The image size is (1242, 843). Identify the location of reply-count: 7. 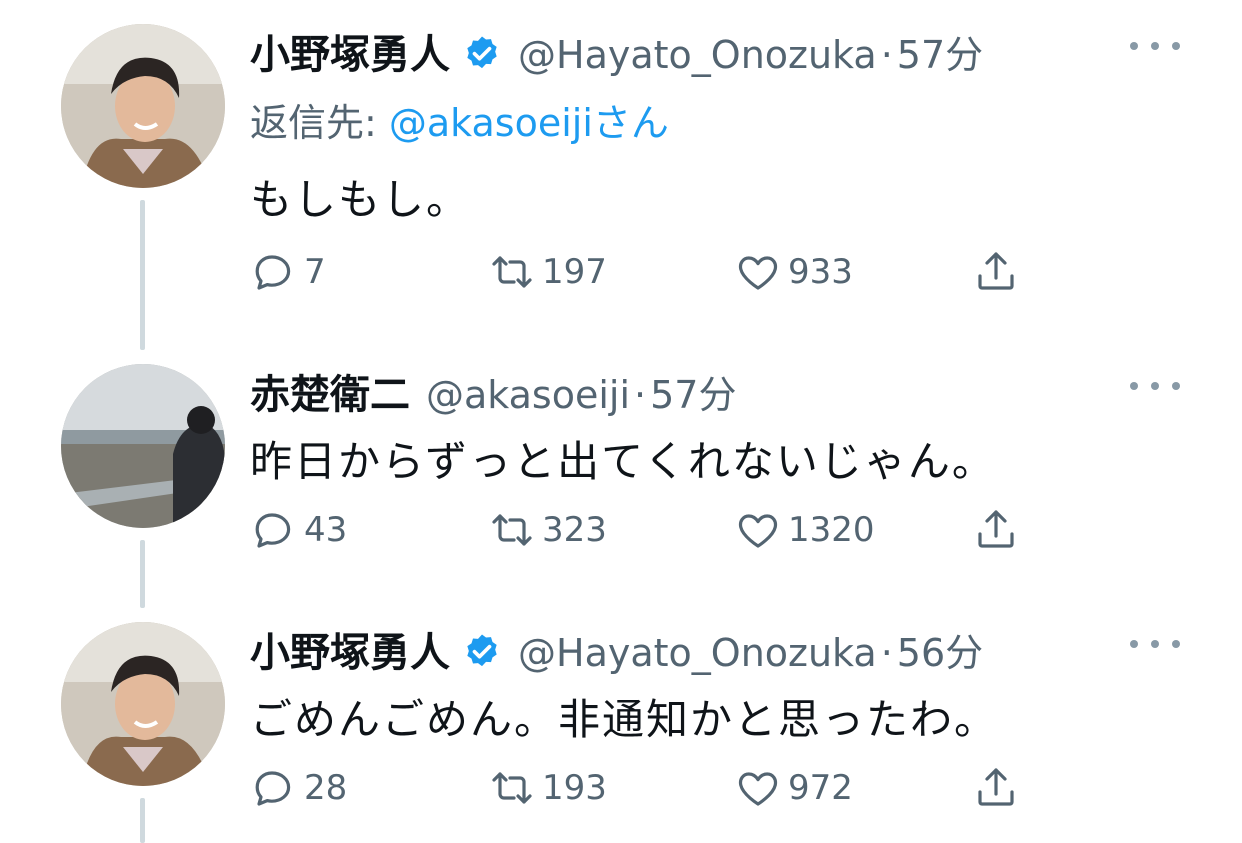
(315, 272).